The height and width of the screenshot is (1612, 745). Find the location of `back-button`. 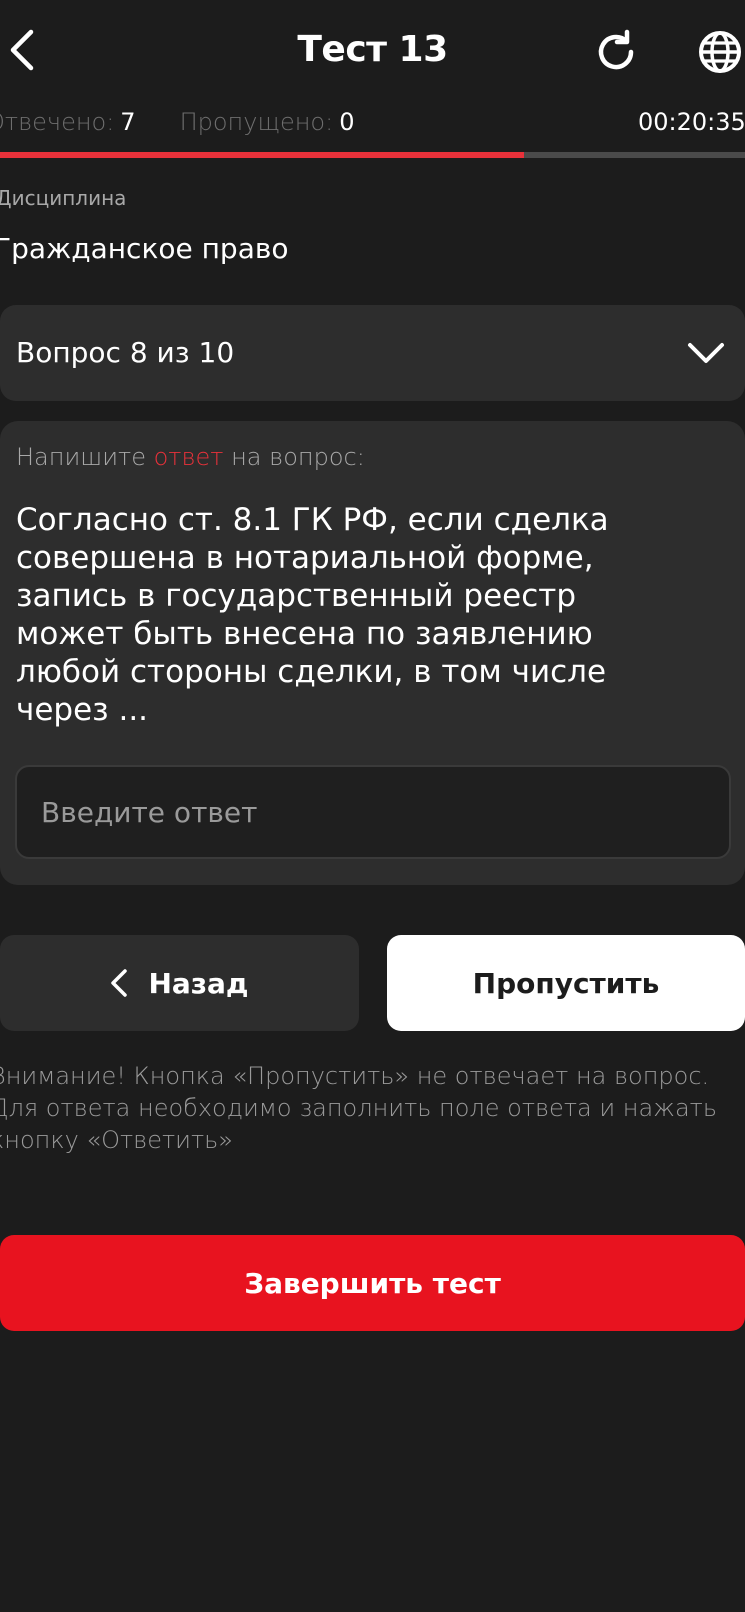

back-button is located at coordinates (22, 50).